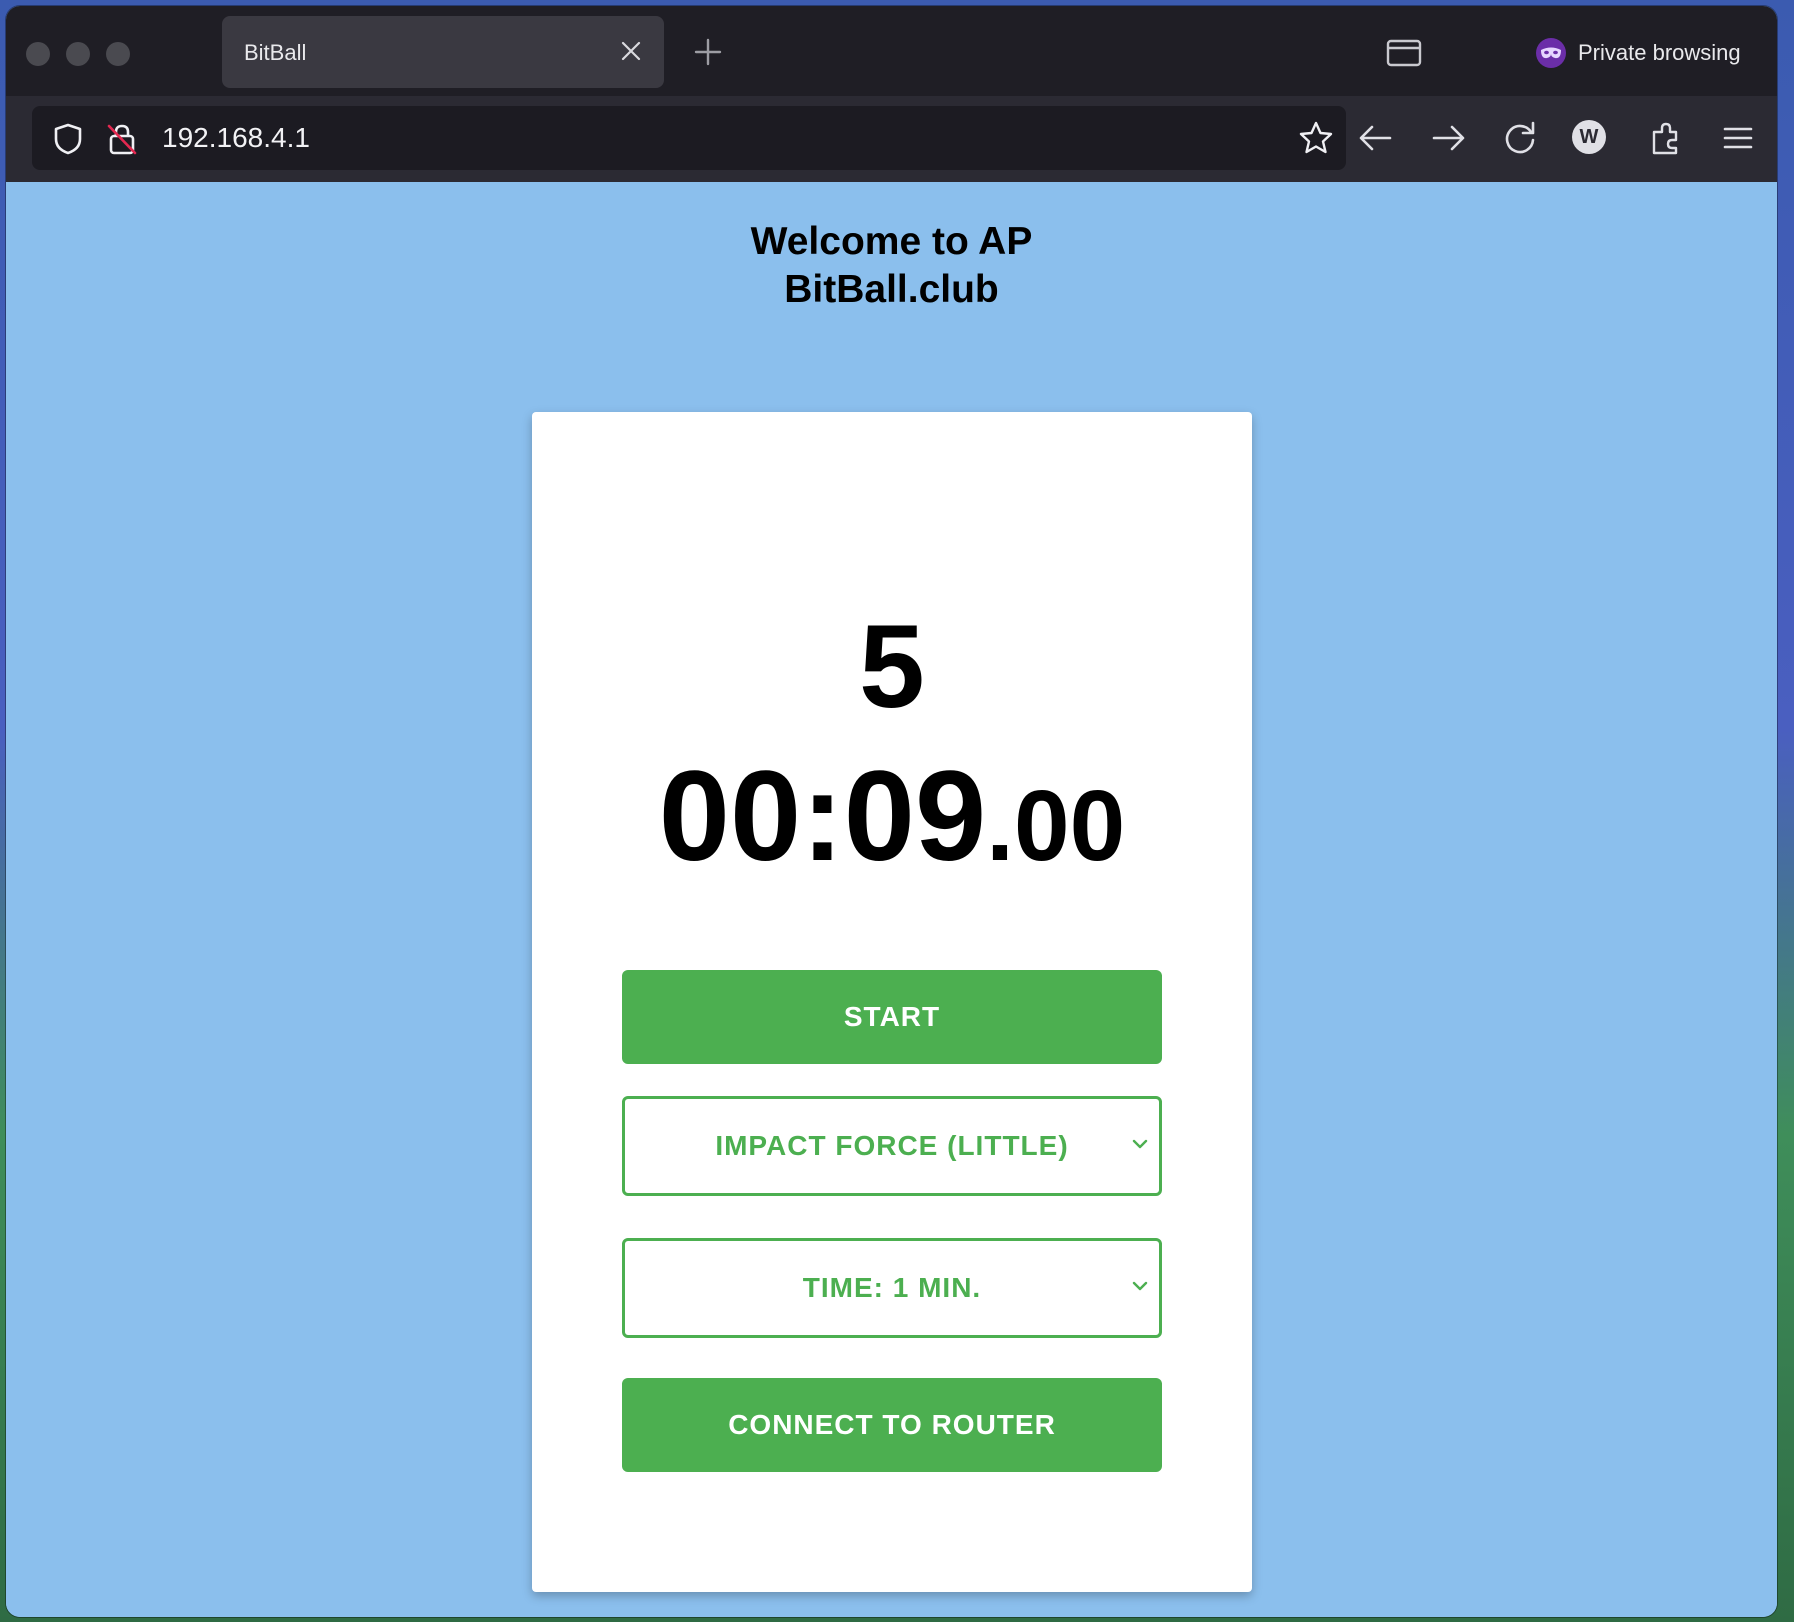 The image size is (1794, 1622). What do you see at coordinates (1520, 138) in the screenshot?
I see `reload-icon` at bounding box center [1520, 138].